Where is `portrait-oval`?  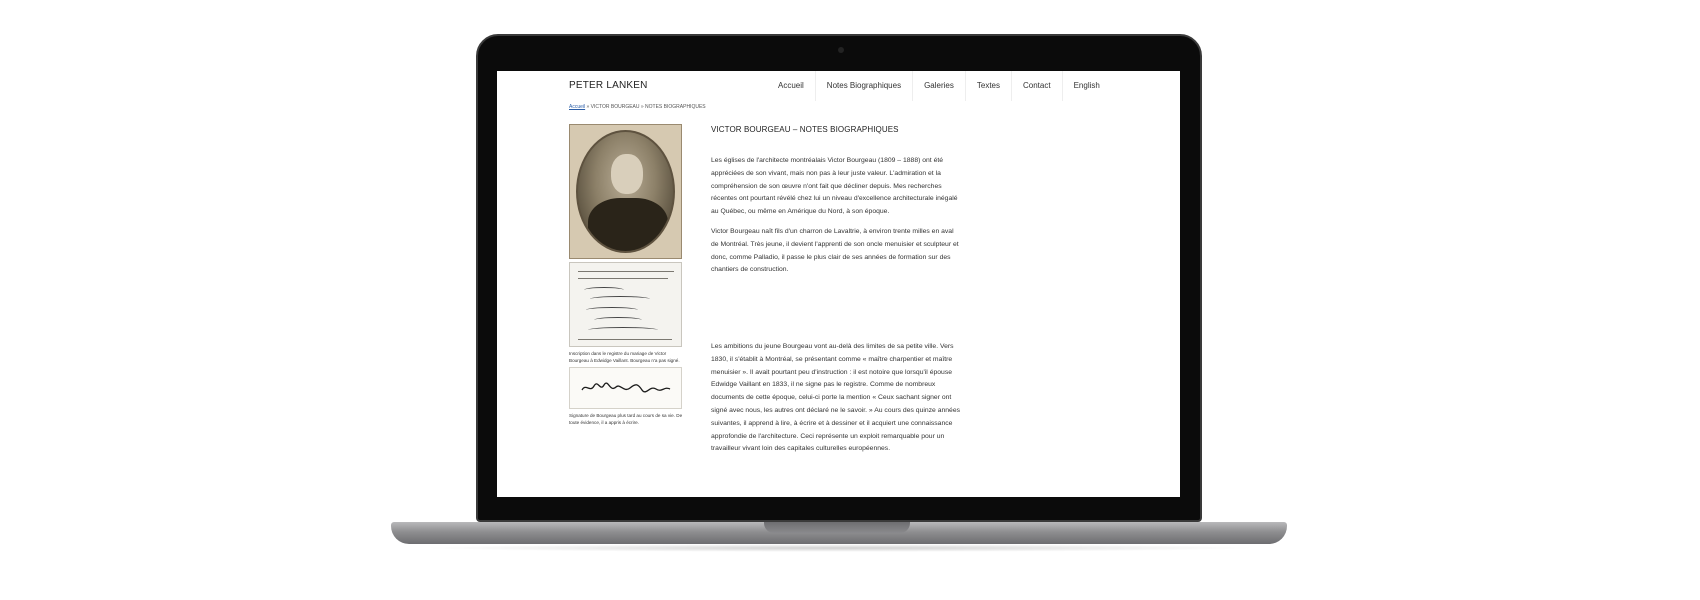
portrait-oval is located at coordinates (625, 191).